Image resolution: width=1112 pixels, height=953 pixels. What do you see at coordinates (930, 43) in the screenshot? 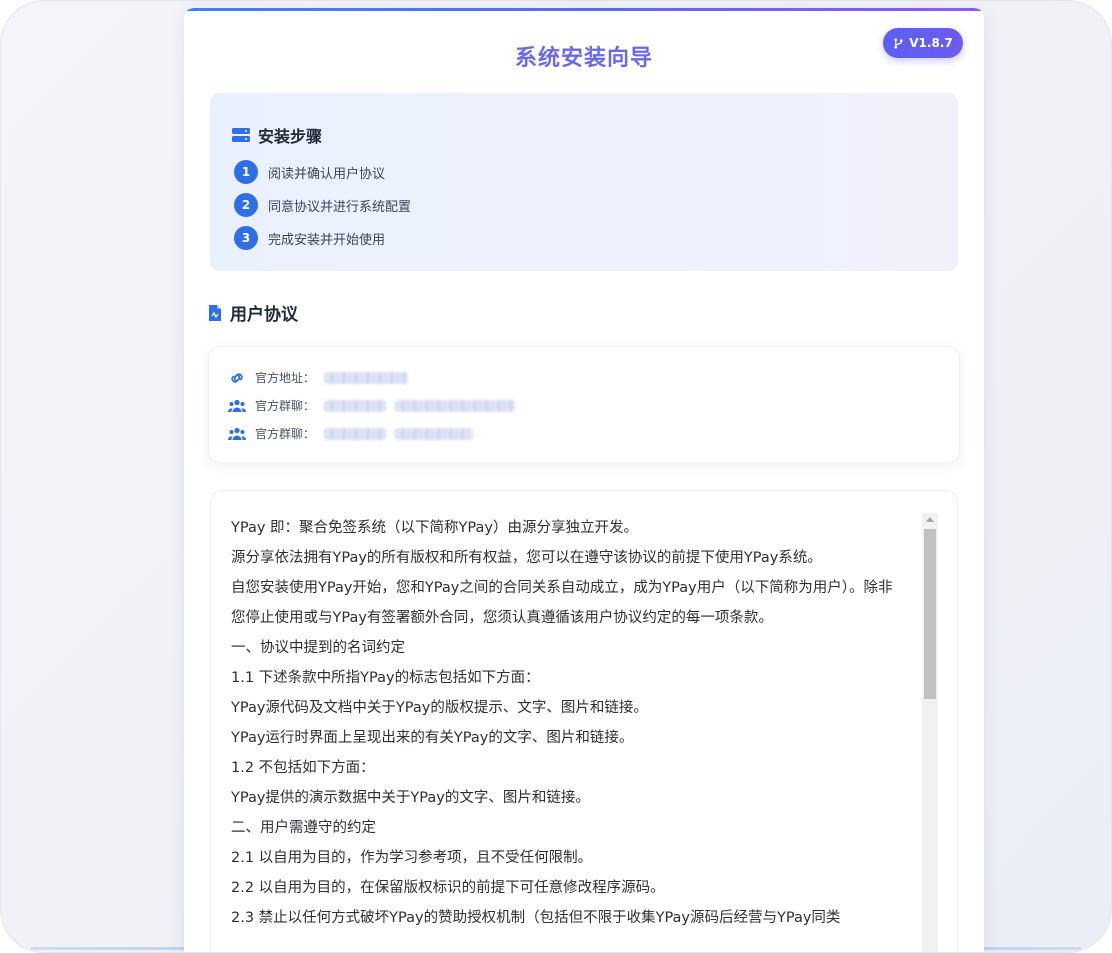
I see `version-label: V1.8.7` at bounding box center [930, 43].